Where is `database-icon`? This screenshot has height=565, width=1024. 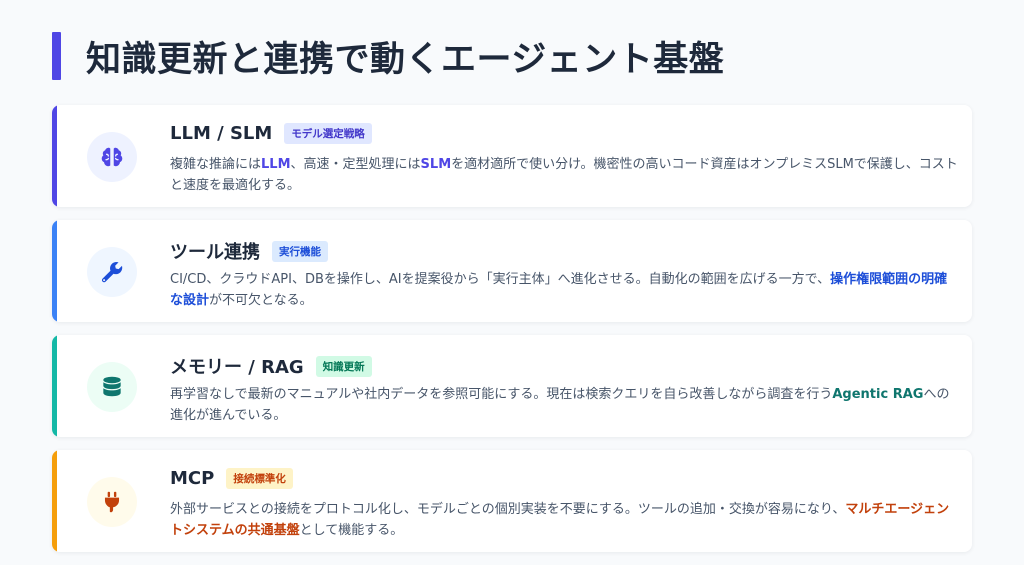 database-icon is located at coordinates (112, 386).